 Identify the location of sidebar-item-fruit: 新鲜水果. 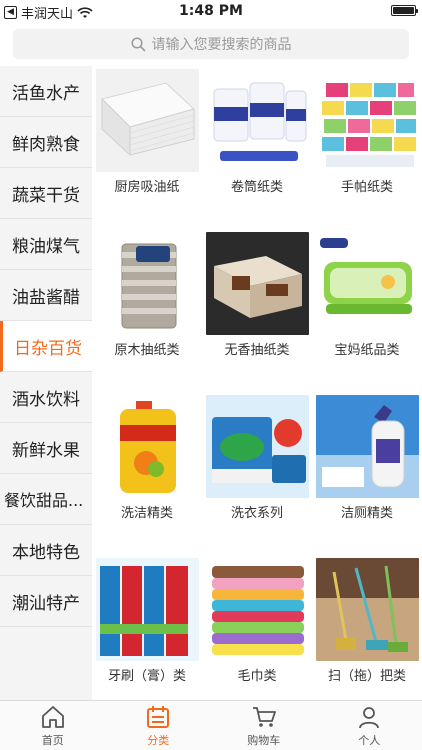
(46, 448).